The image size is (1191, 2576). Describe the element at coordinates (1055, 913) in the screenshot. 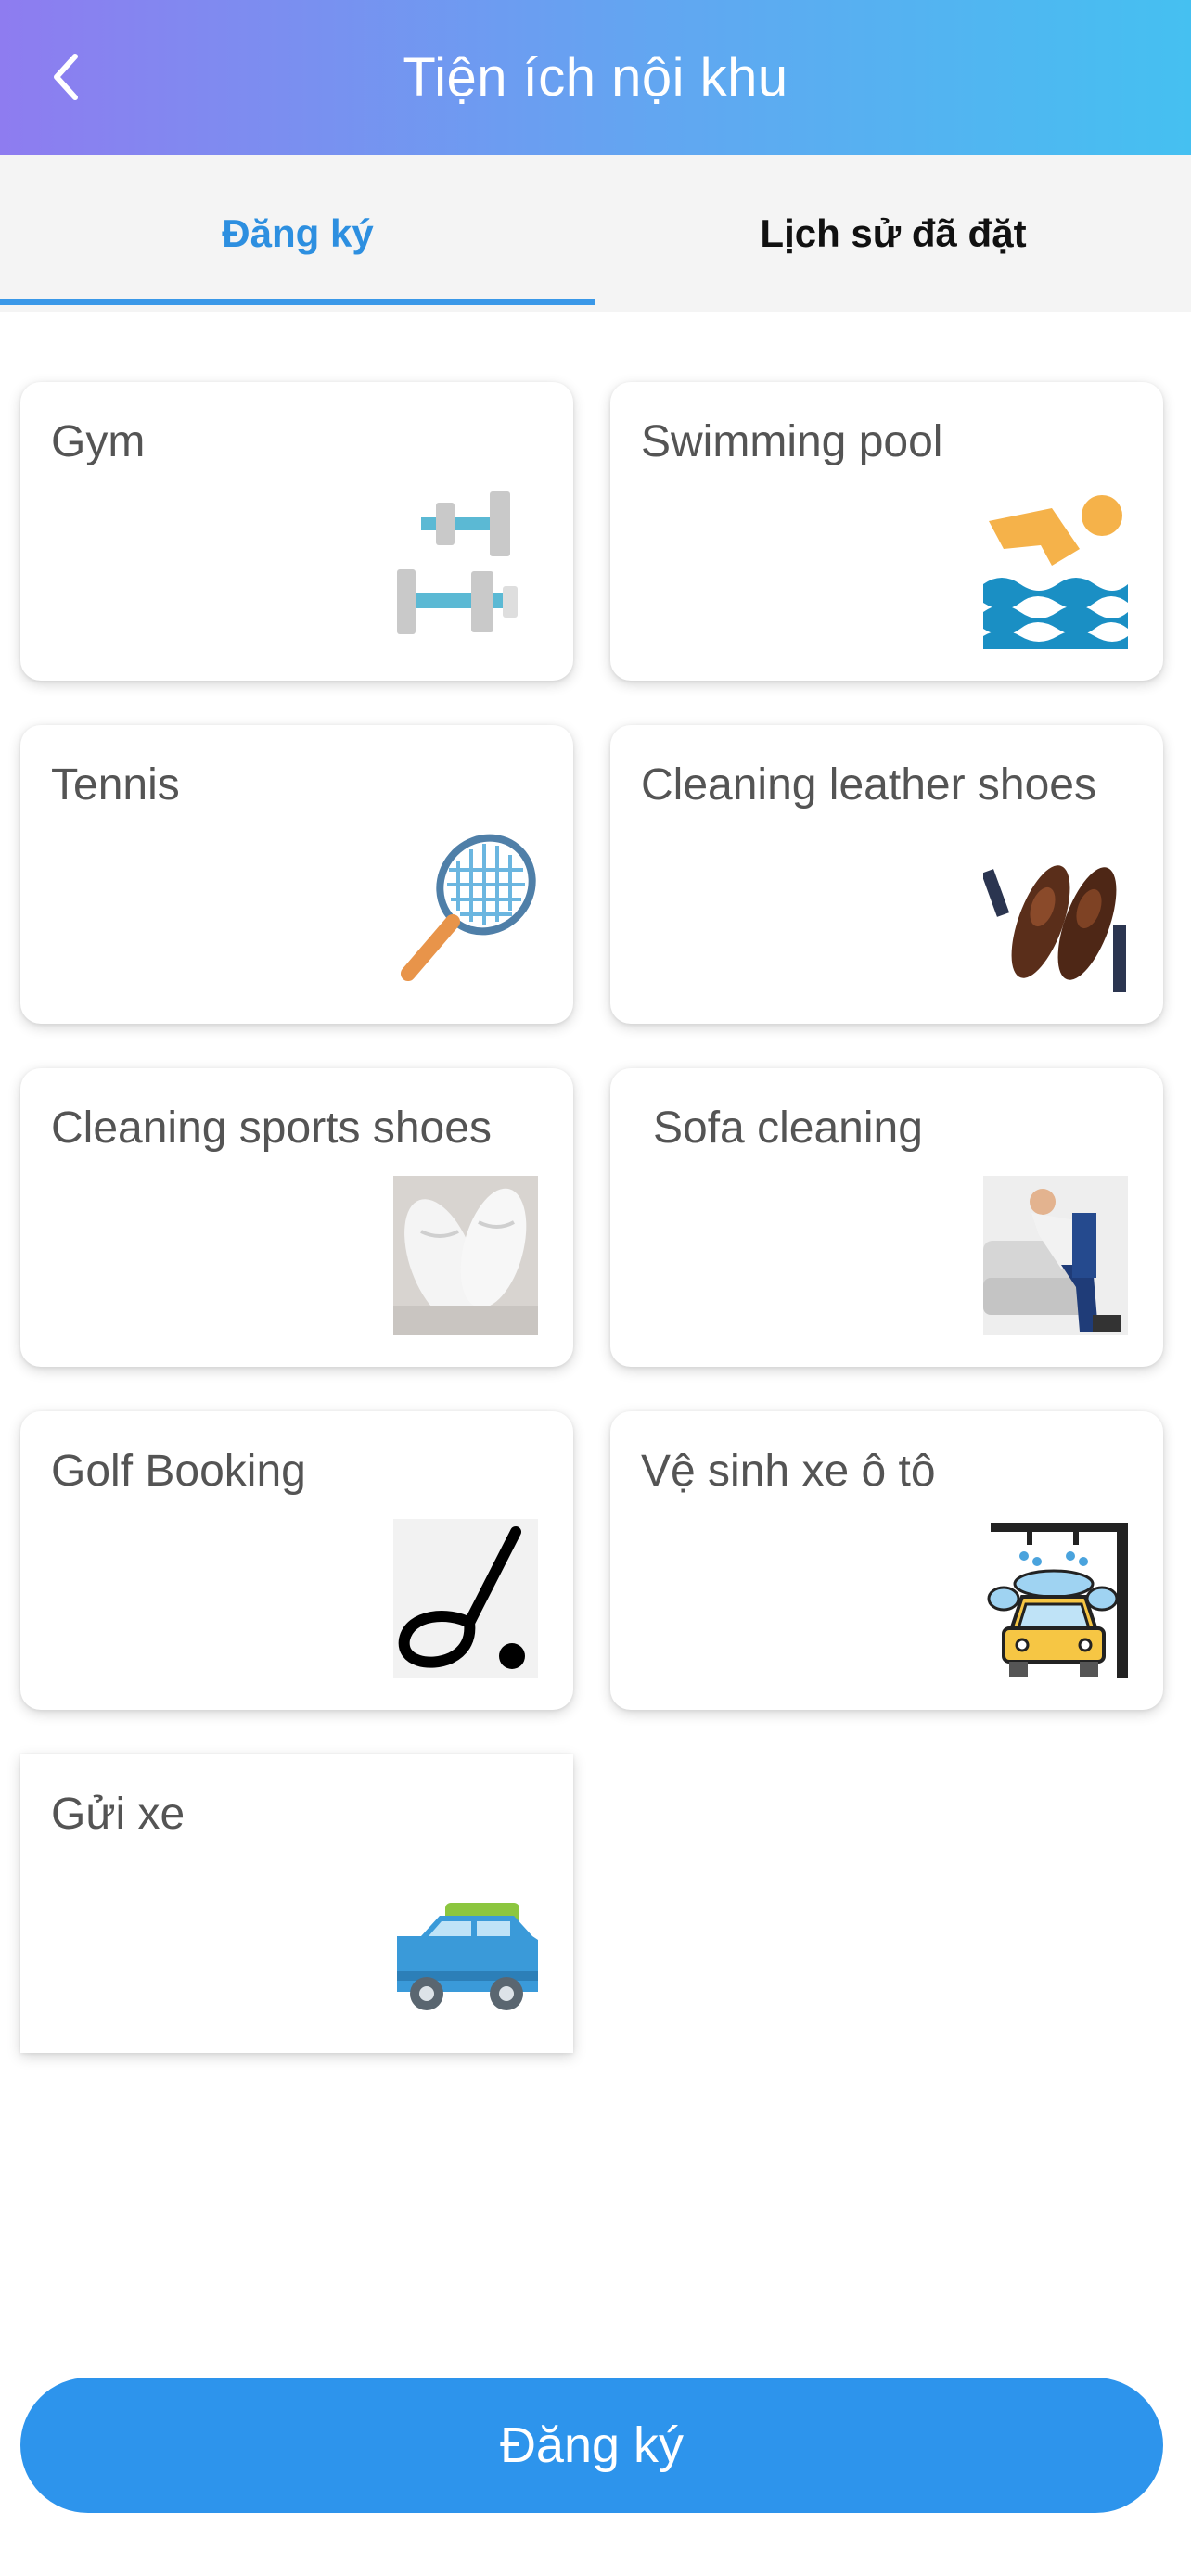

I see `leather-shoes-icon` at that location.